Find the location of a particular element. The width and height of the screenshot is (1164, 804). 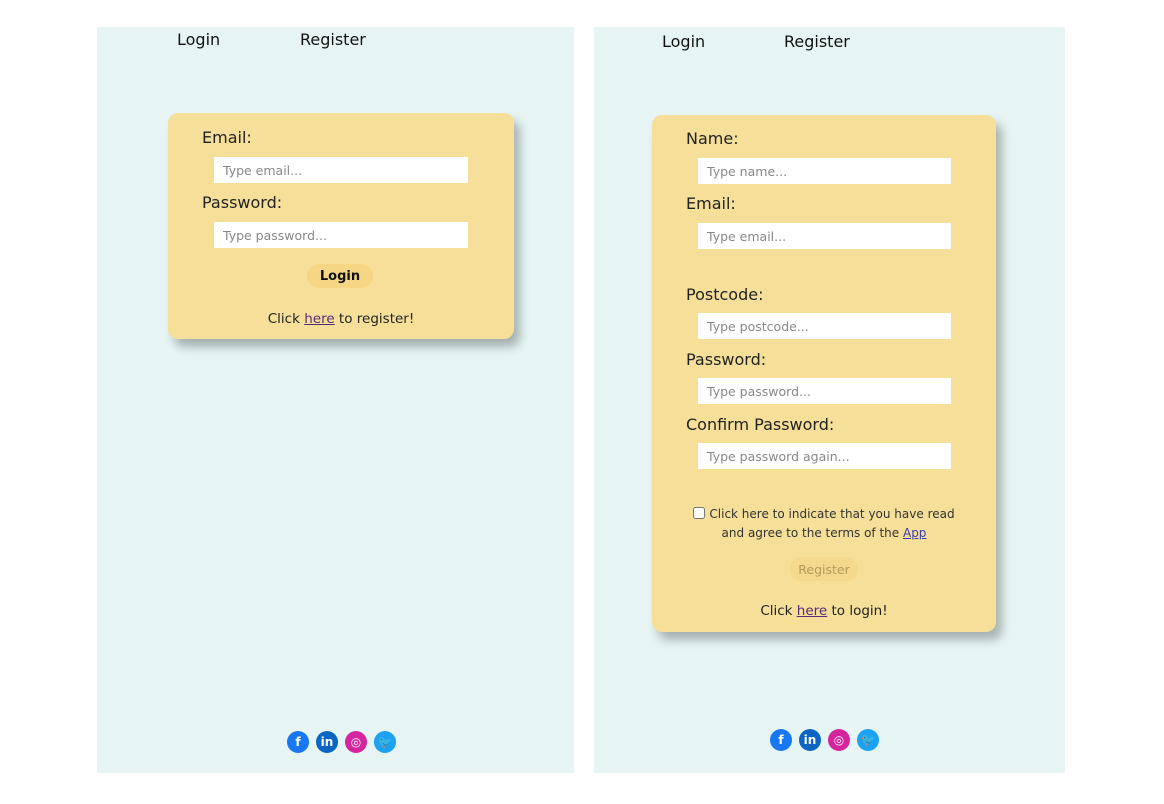

postcode-input is located at coordinates (824, 326).